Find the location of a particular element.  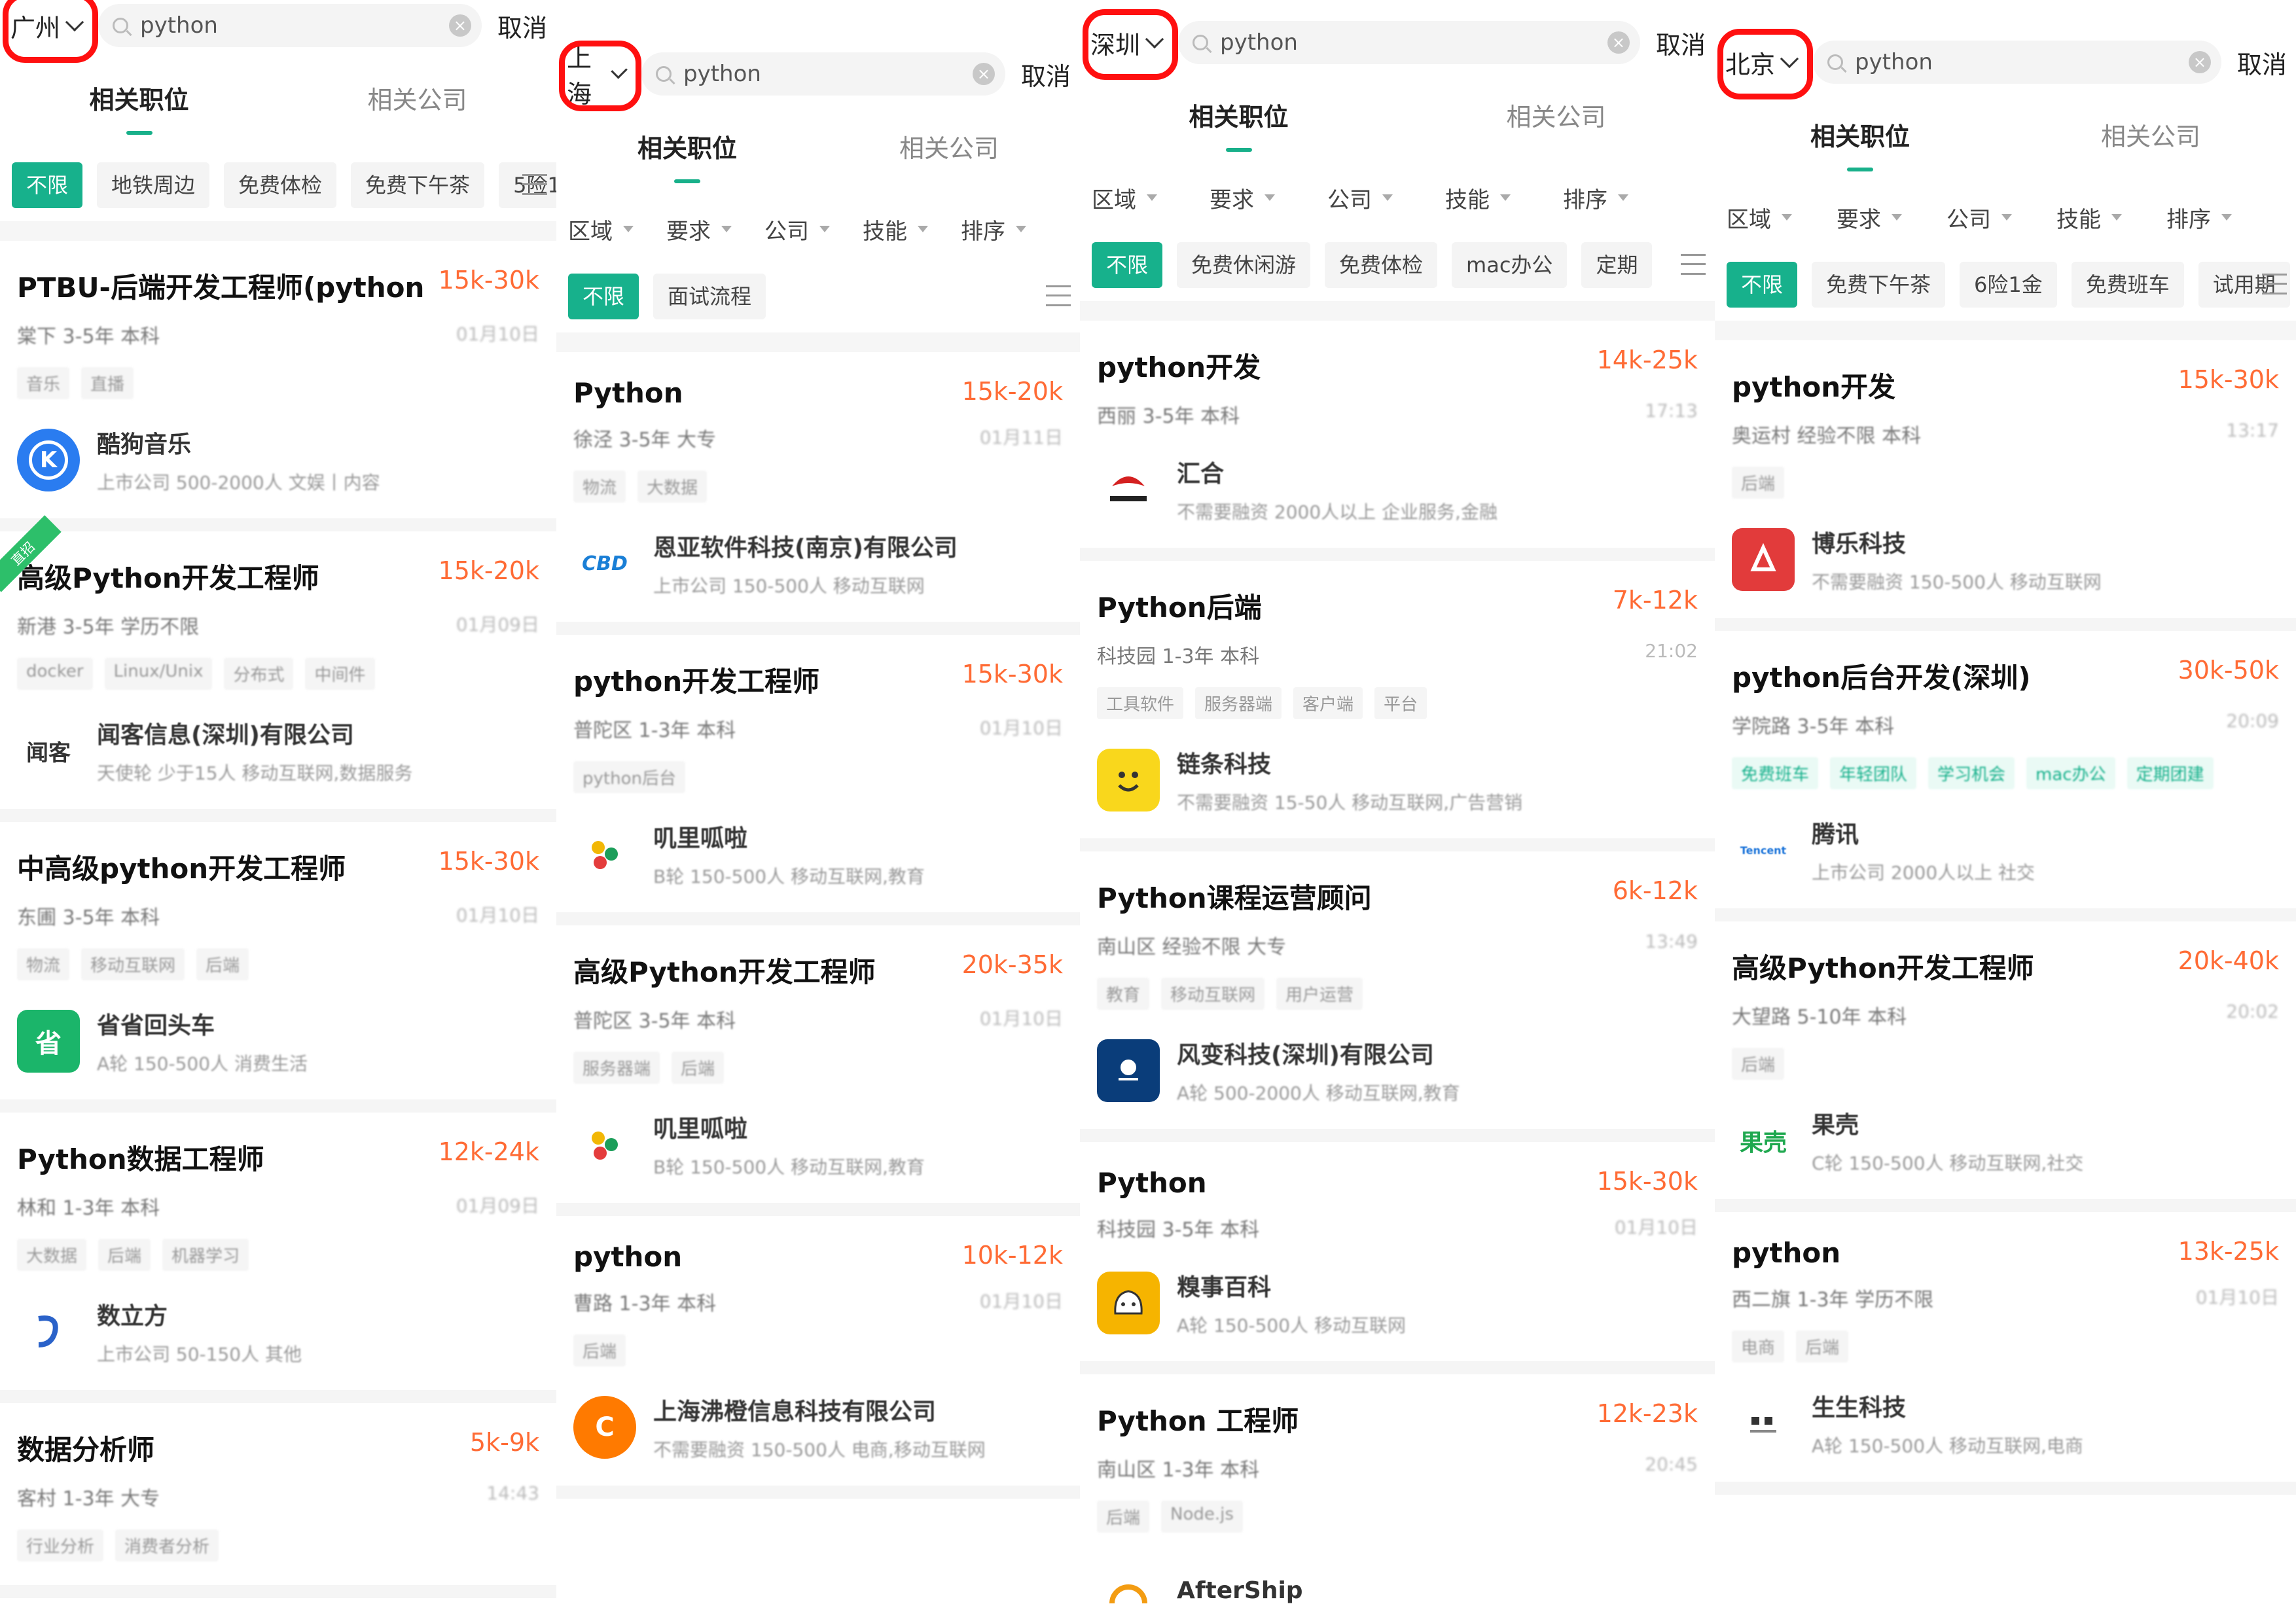

job-title: Python后端 is located at coordinates (1179, 608).